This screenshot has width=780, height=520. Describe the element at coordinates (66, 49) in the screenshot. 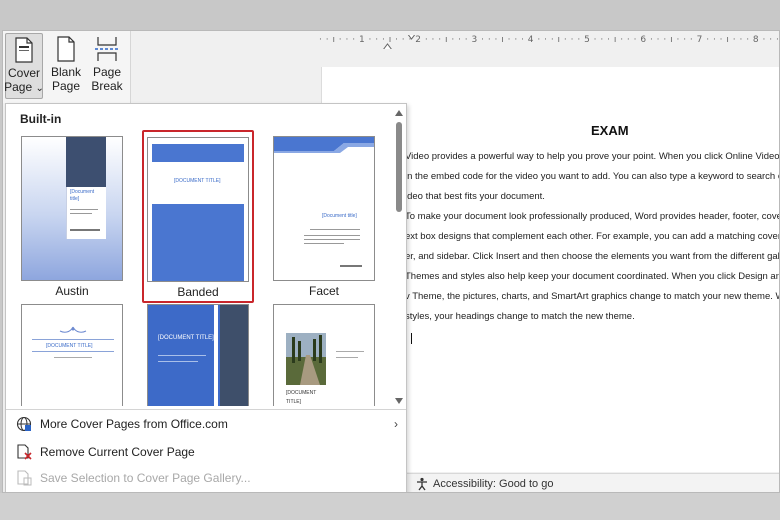

I see `blank-page-icon` at that location.